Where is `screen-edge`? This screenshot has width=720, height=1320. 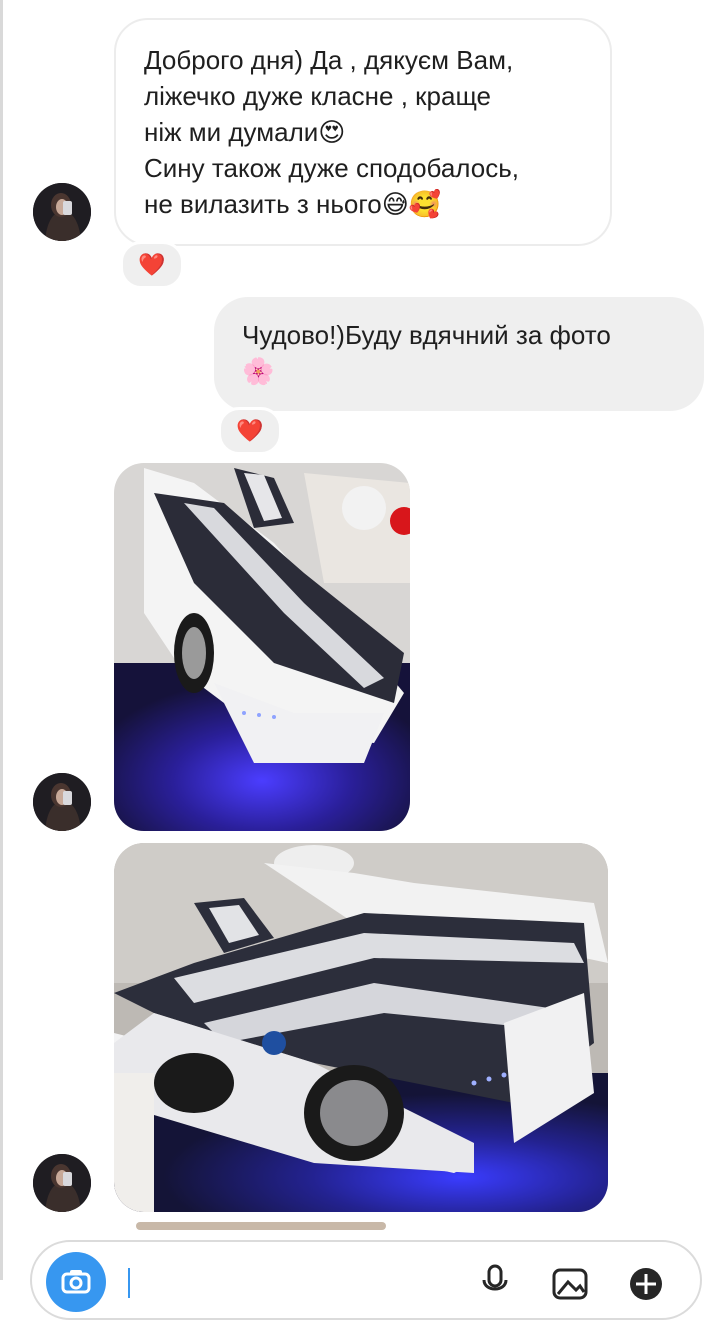
screen-edge is located at coordinates (1, 640).